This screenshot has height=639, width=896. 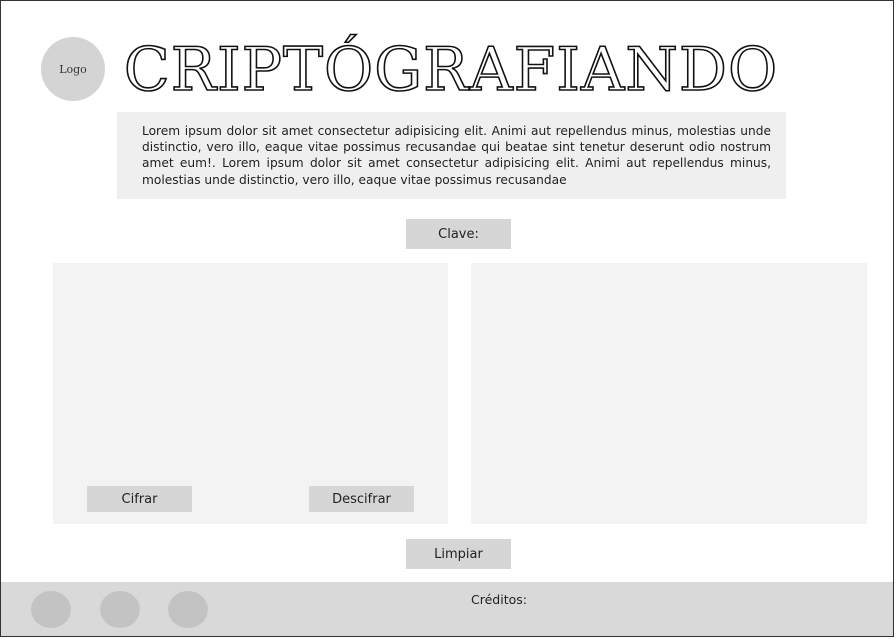 I want to click on footer: Créditos:, so click(x=447, y=609).